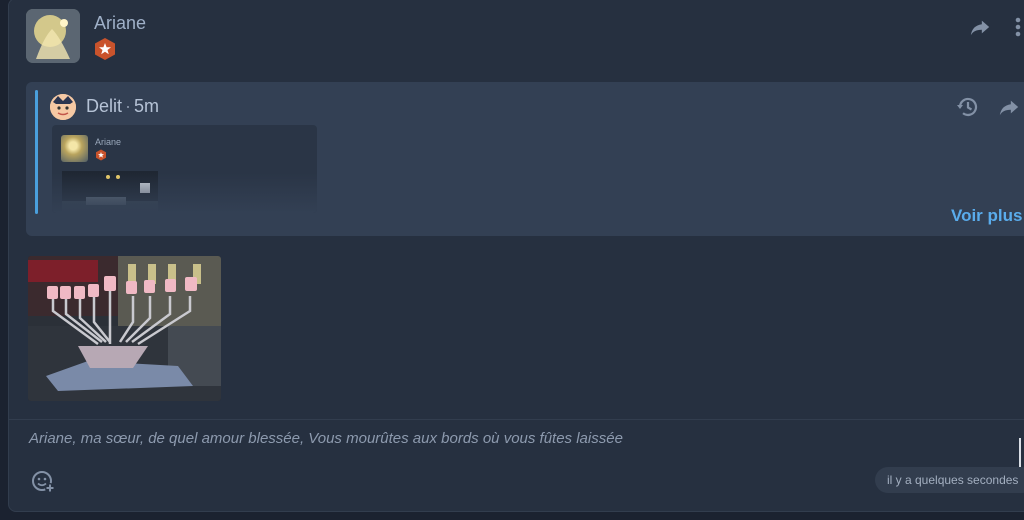 This screenshot has height=520, width=1024. I want to click on author-avatar, so click(53, 36).